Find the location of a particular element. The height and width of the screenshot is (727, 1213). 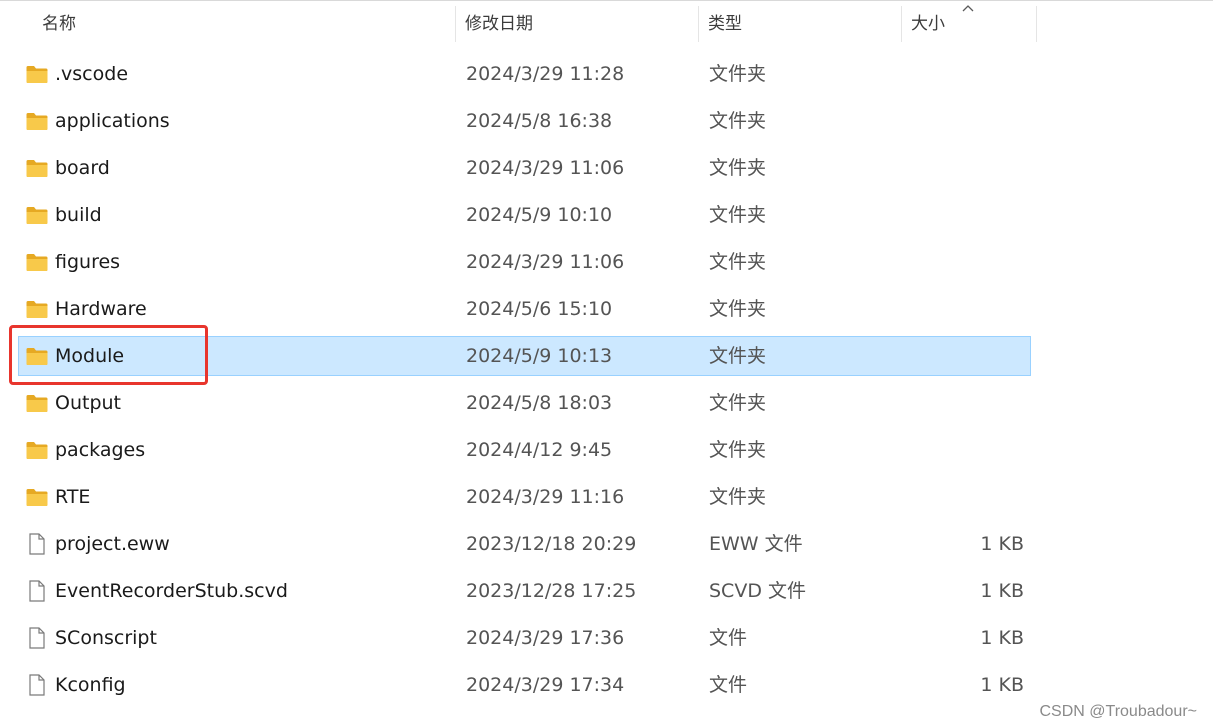

modified-date: 2023/12/18 20:29 is located at coordinates (551, 544).